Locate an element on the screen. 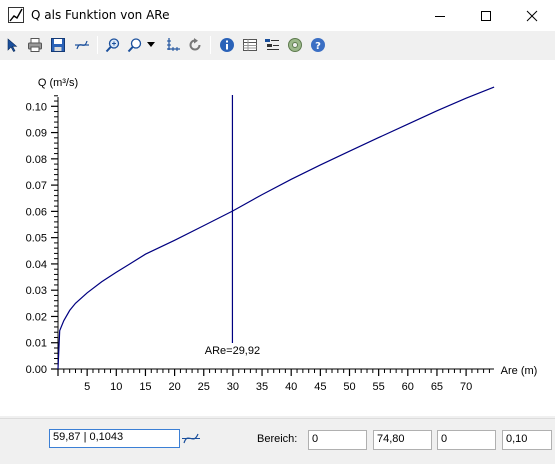  settings-button is located at coordinates (295, 45).